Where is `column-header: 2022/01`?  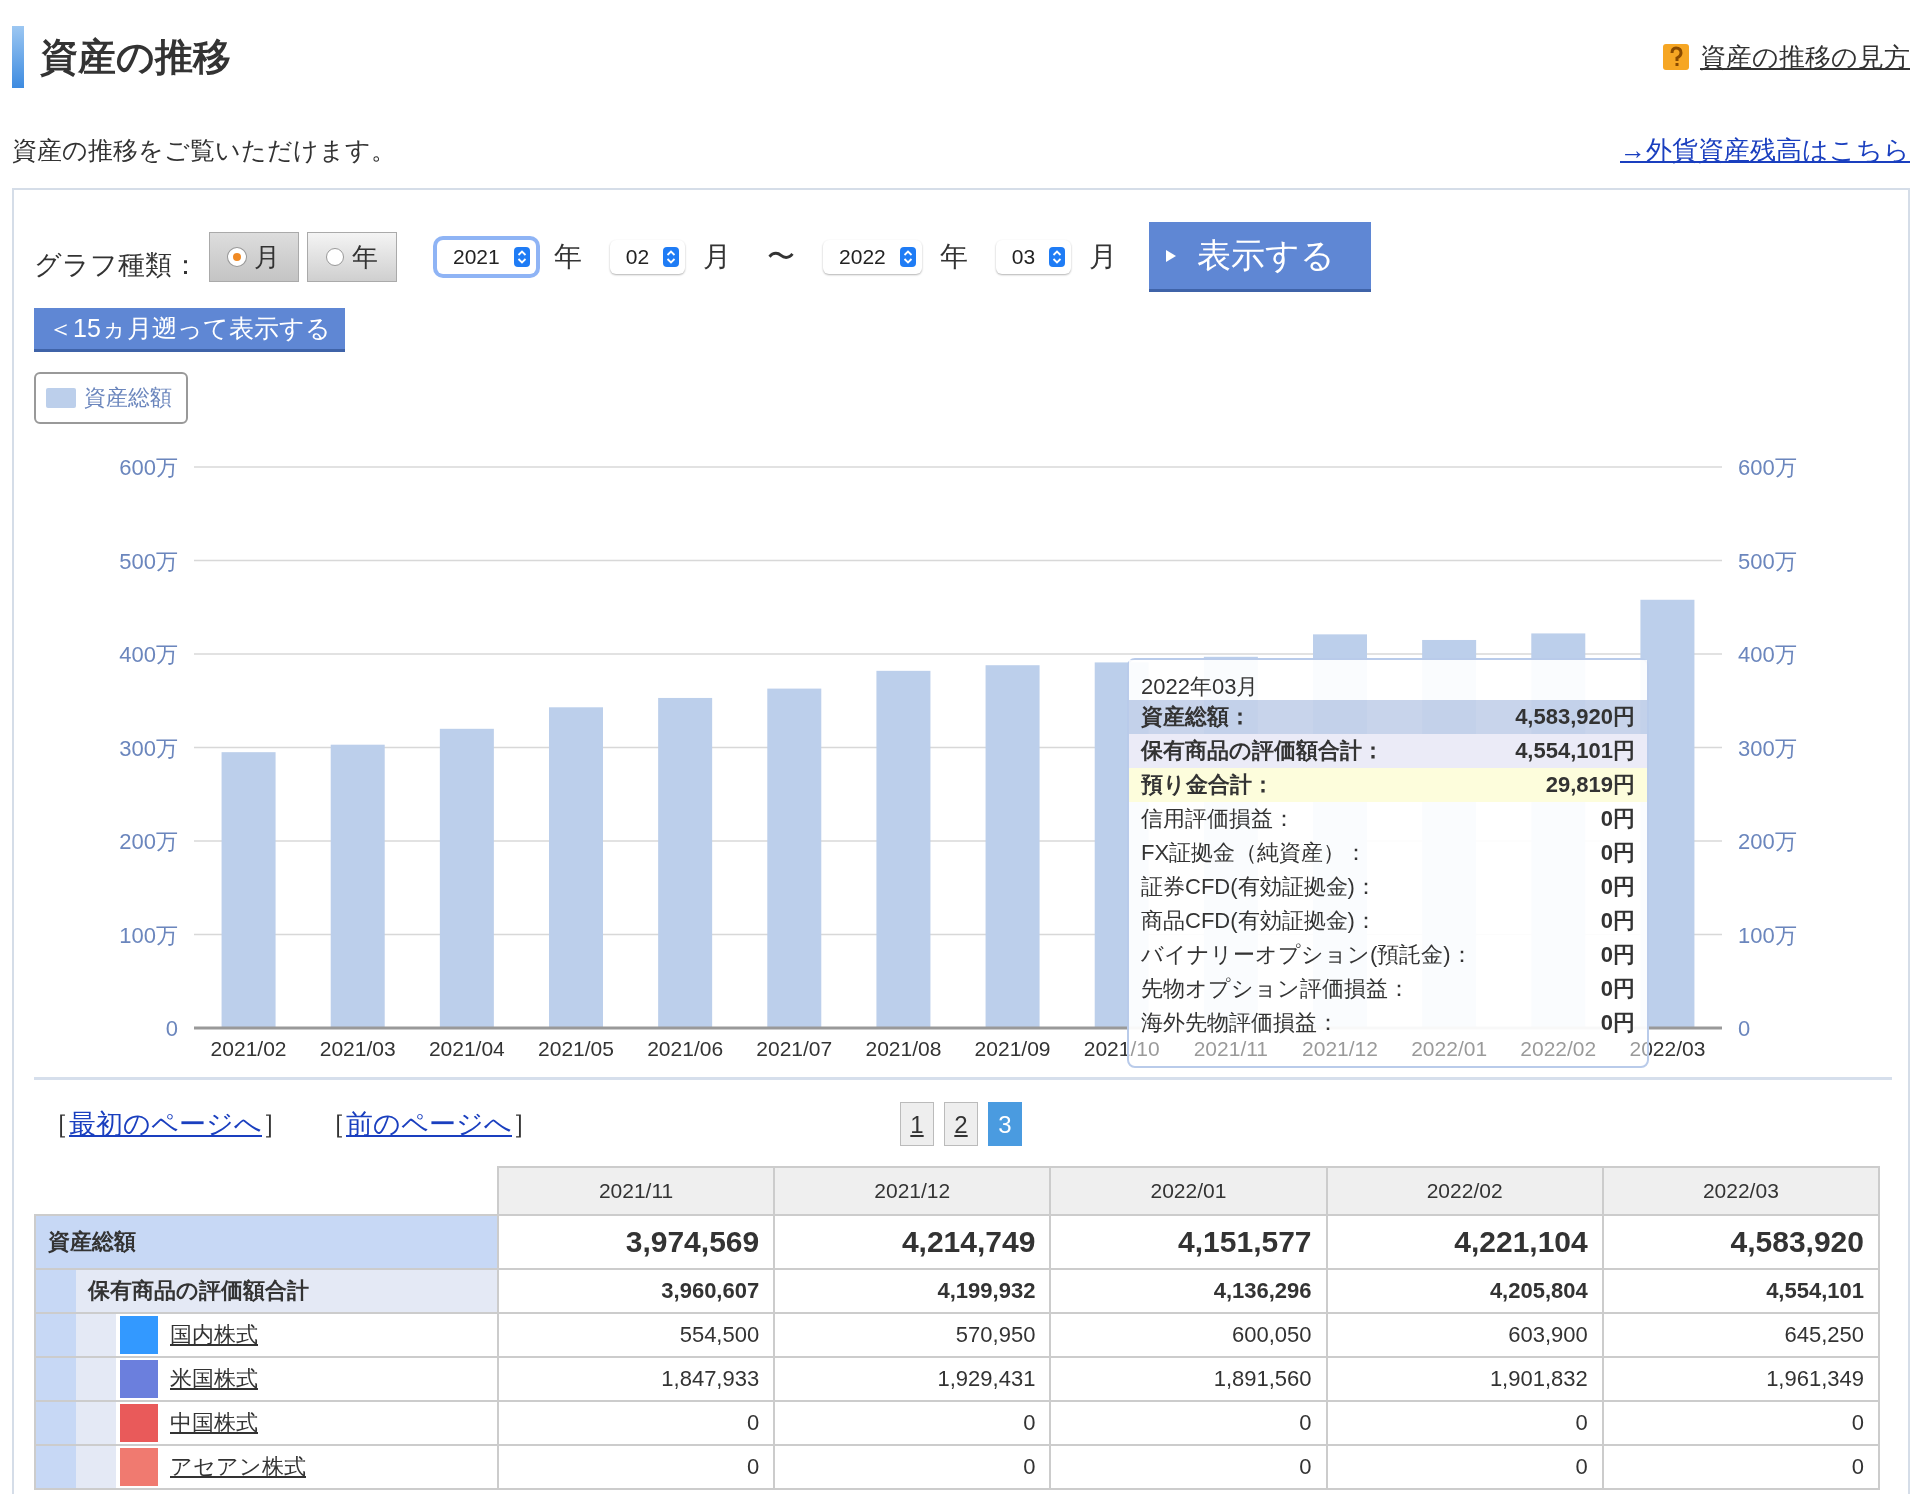
column-header: 2022/01 is located at coordinates (1188, 1191).